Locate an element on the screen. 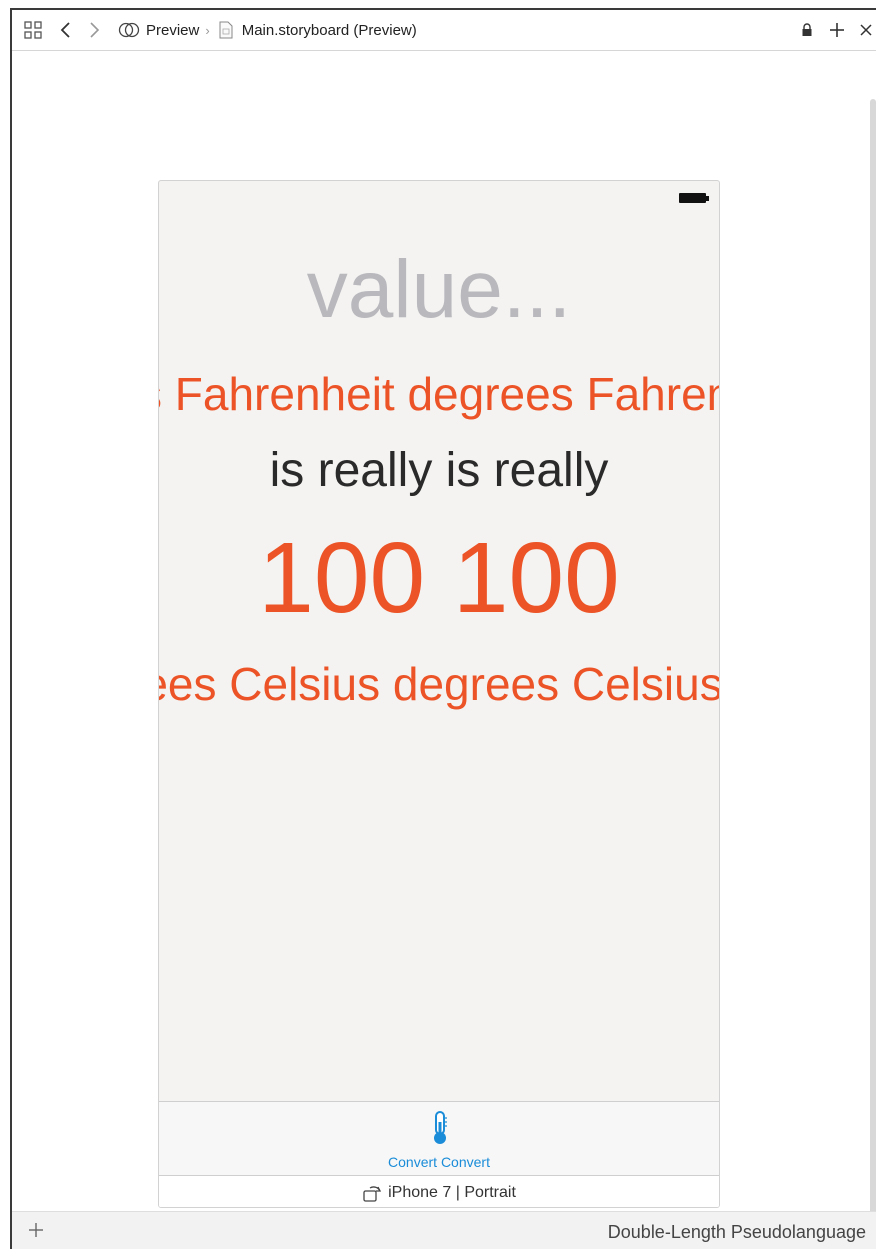  fahrenheit-label: s Fahrenheit degrees Fahrenheit is located at coordinates (439, 394).